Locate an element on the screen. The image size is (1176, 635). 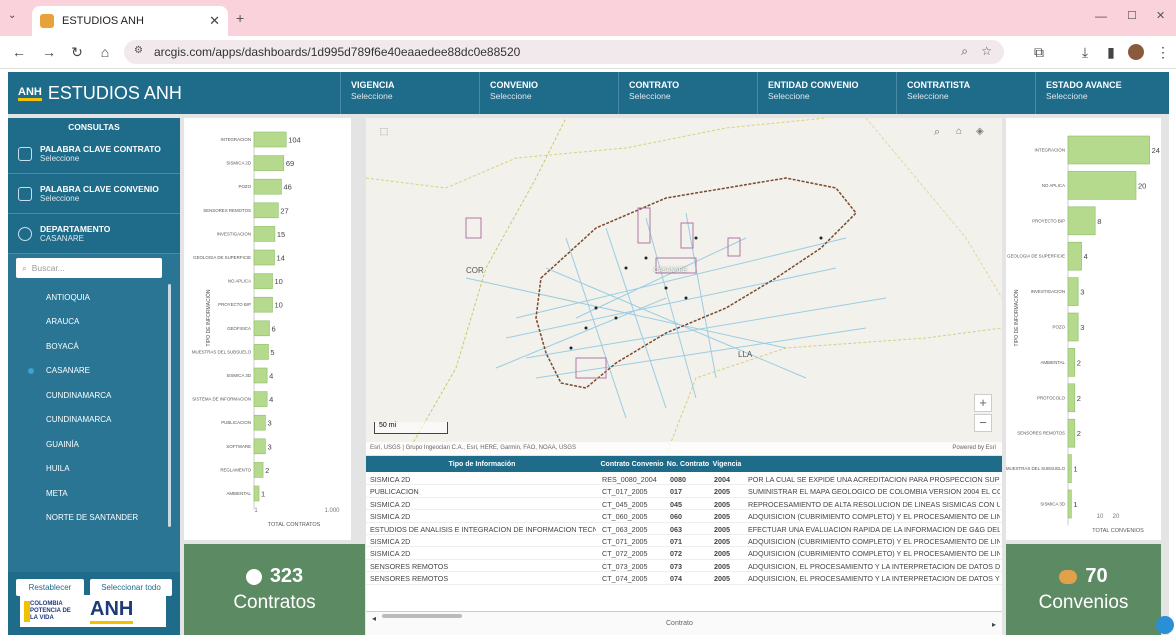
column-header: Vigencia is located at coordinates (727, 464).